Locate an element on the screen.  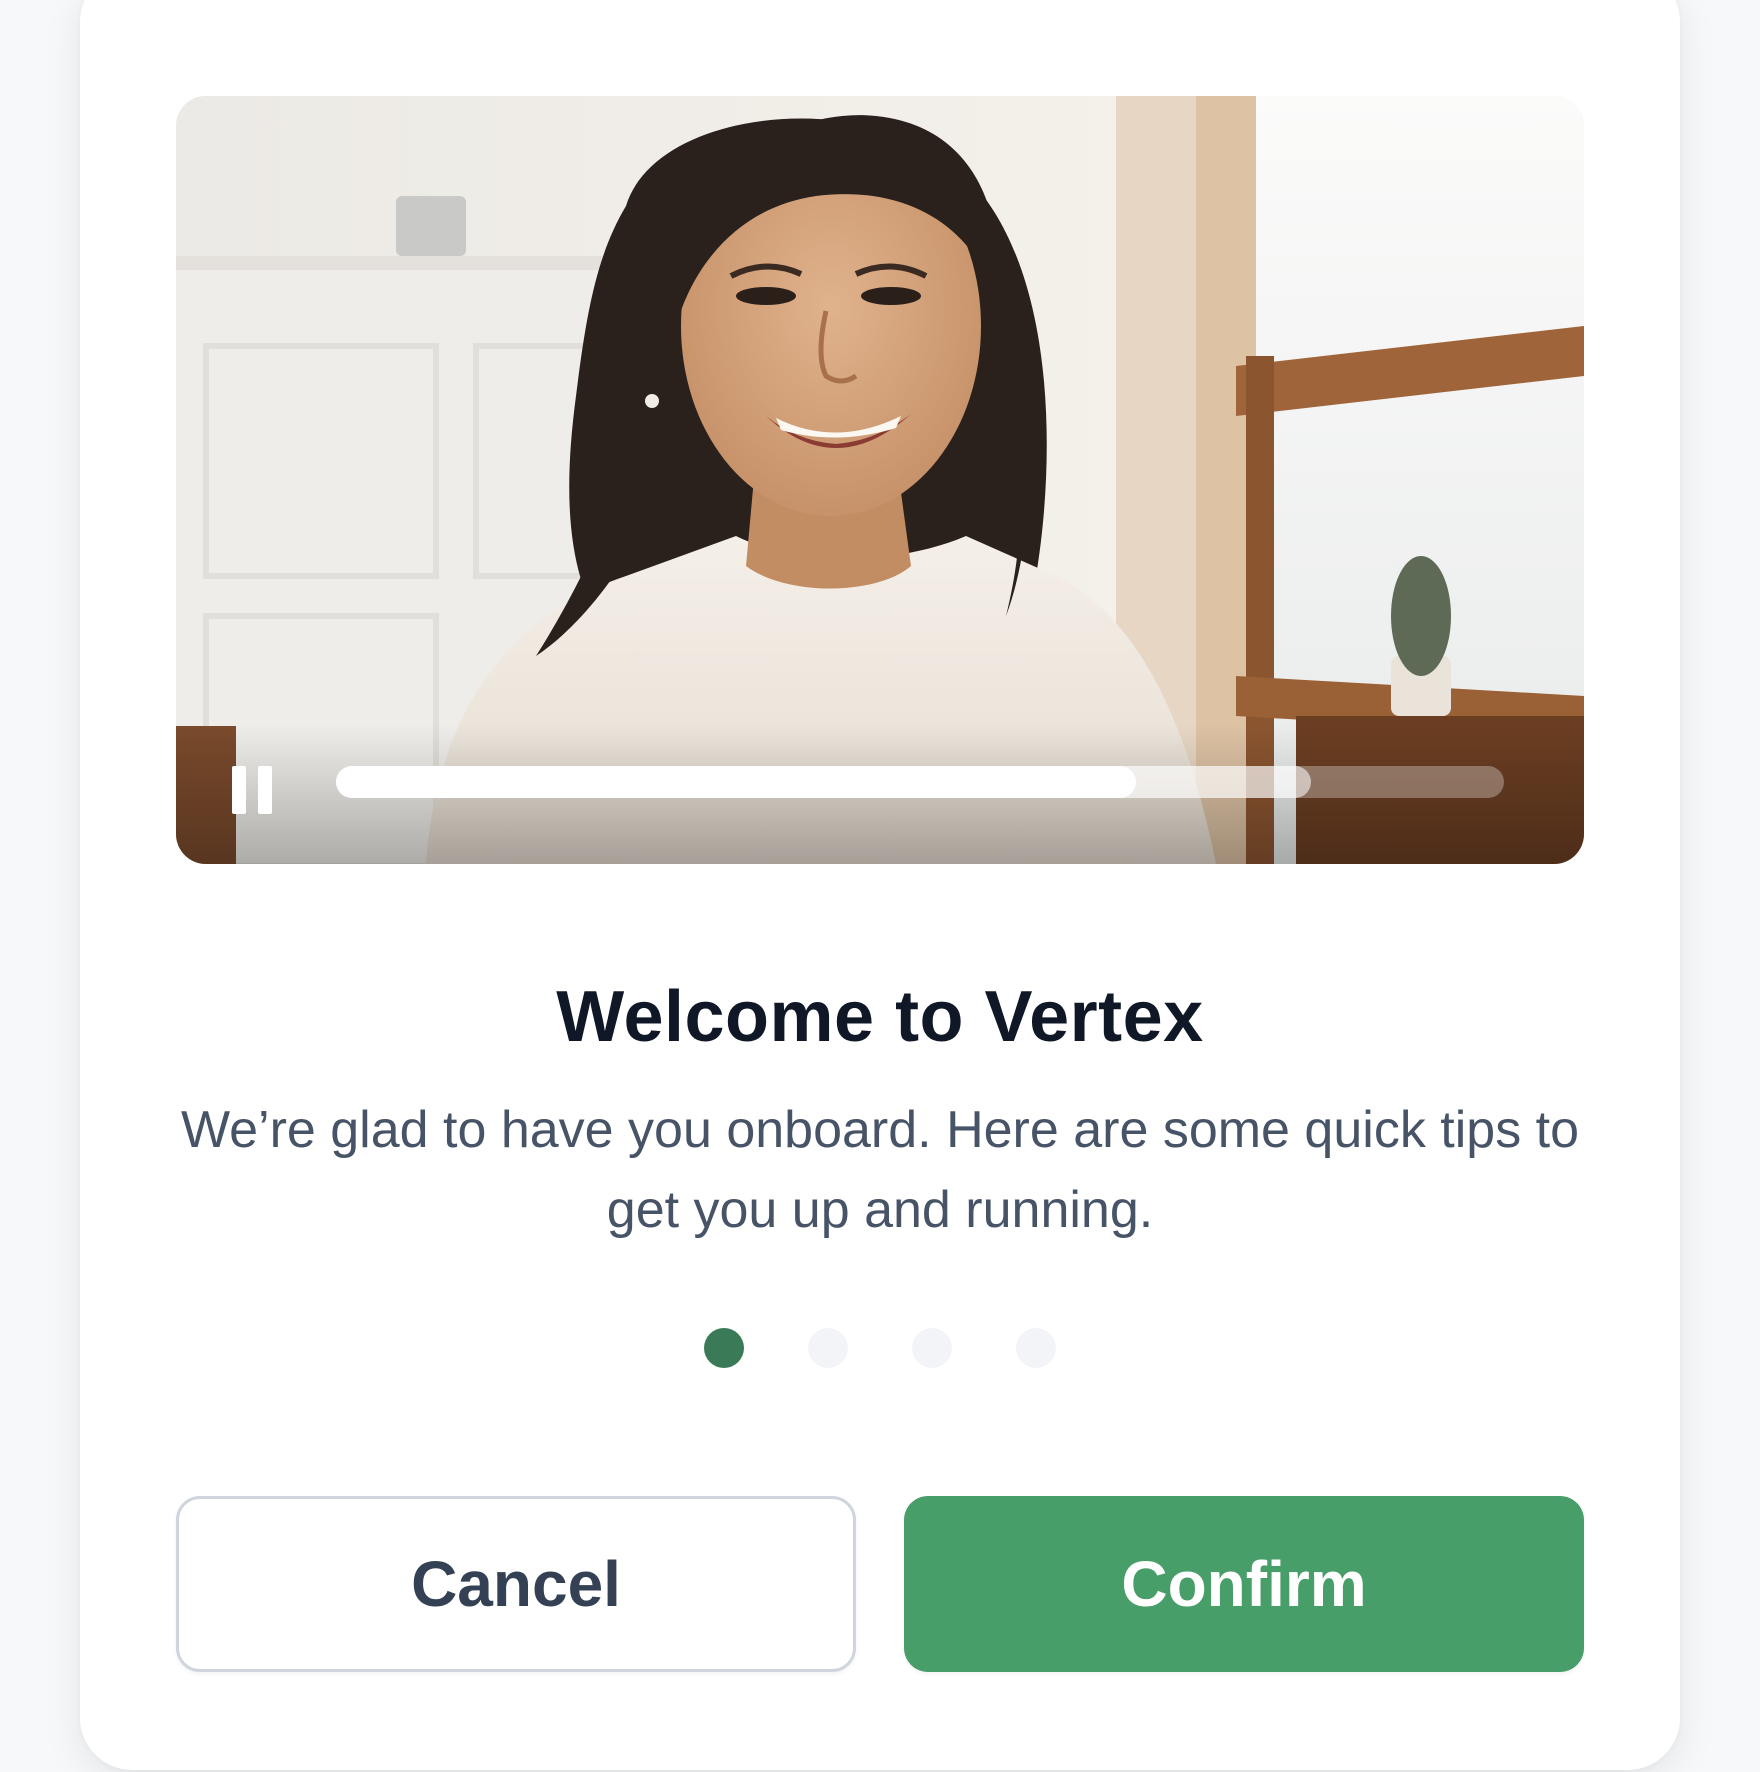
pause-icon is located at coordinates (258, 792).